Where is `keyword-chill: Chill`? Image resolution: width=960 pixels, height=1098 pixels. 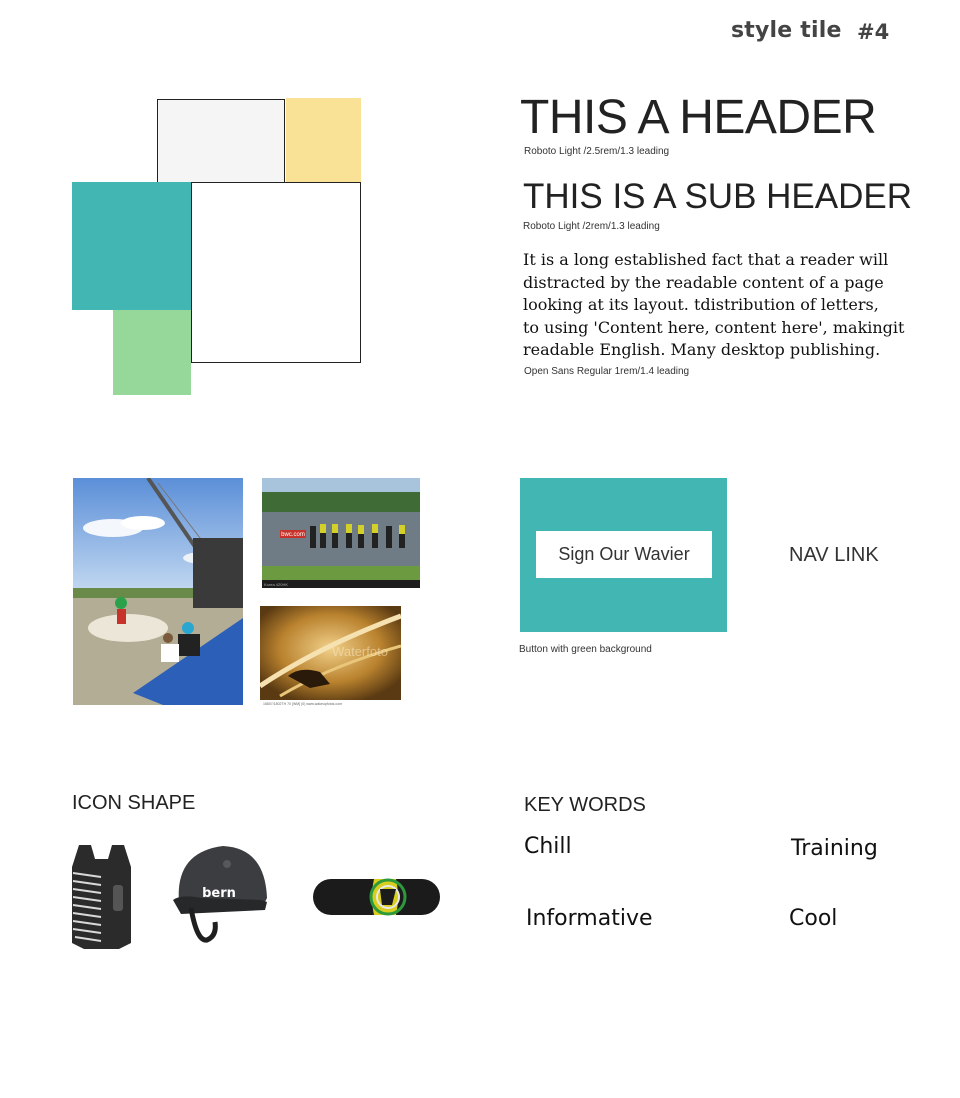 keyword-chill: Chill is located at coordinates (548, 846).